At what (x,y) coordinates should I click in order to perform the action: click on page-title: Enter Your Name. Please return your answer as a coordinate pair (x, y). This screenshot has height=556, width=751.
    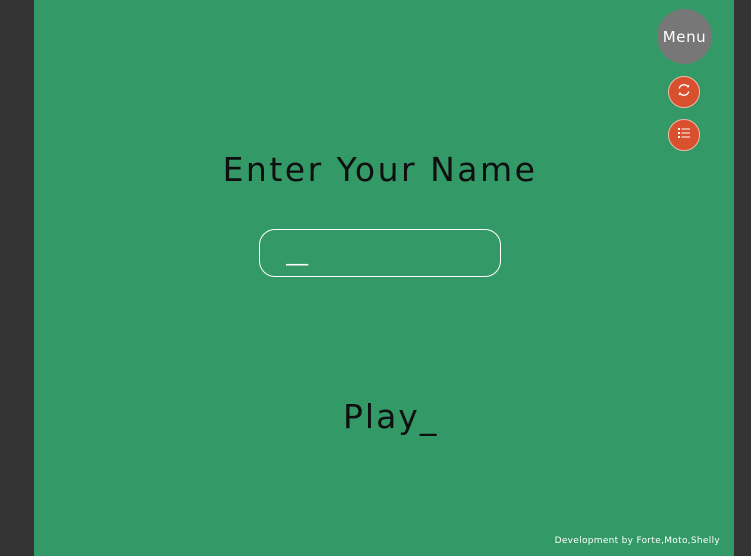
    Looking at the image, I should click on (380, 169).